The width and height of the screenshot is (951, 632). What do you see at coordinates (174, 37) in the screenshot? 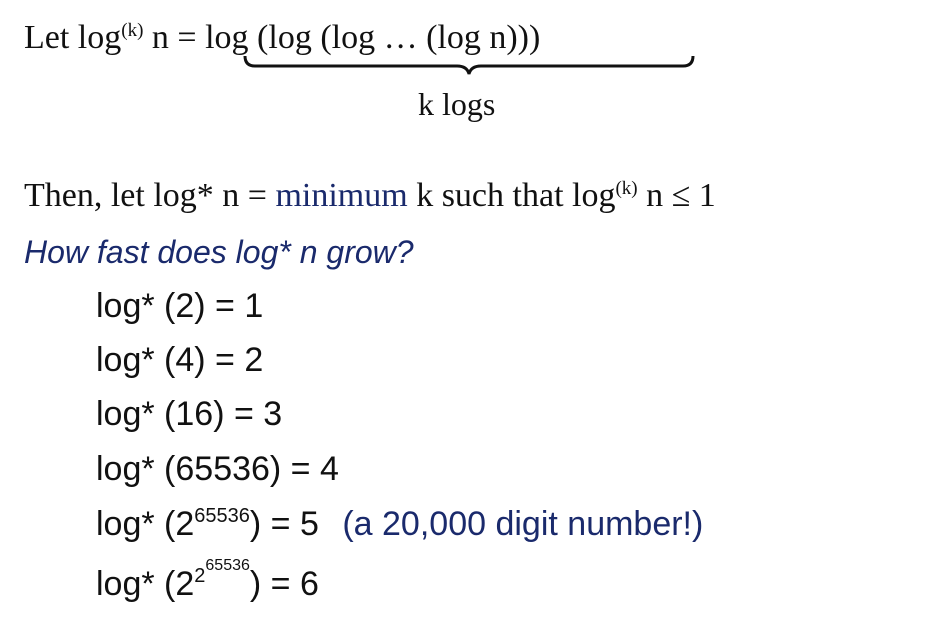
I see `definition-after-sup: n =` at bounding box center [174, 37].